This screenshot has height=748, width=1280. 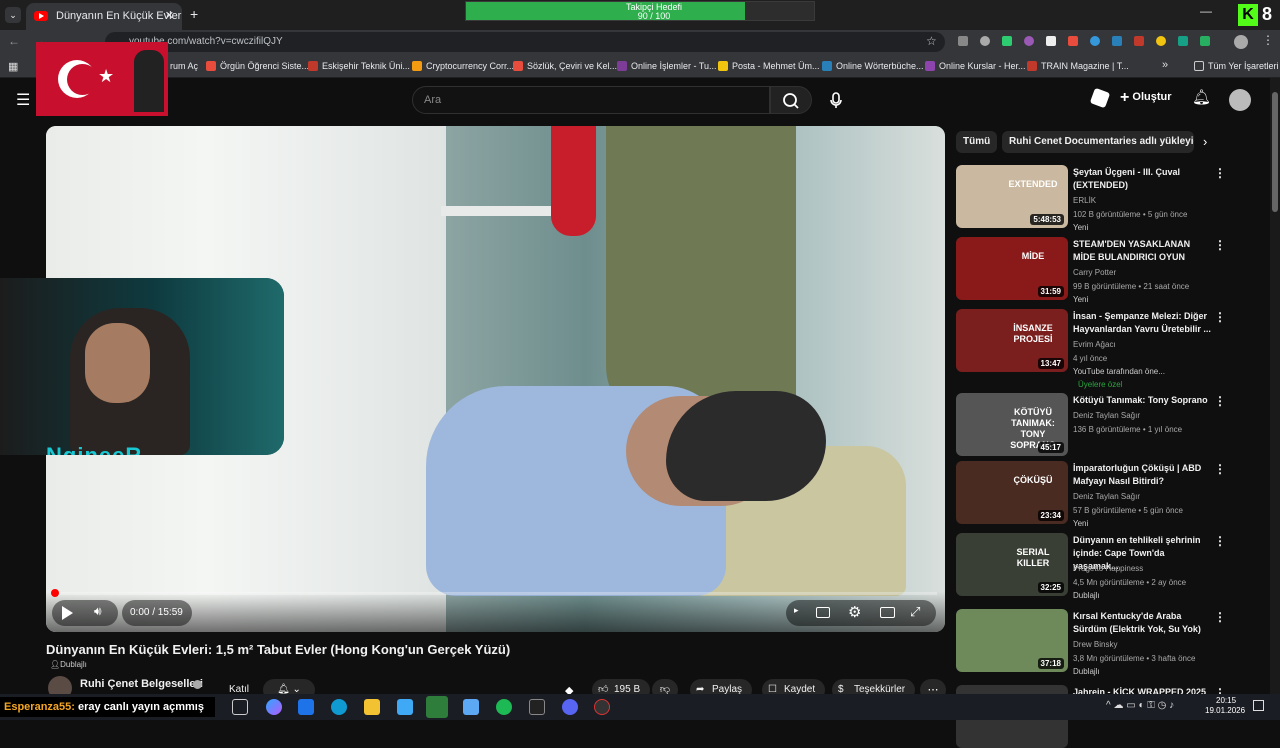 What do you see at coordinates (977, 142) in the screenshot?
I see `chip-all: Tümü` at bounding box center [977, 142].